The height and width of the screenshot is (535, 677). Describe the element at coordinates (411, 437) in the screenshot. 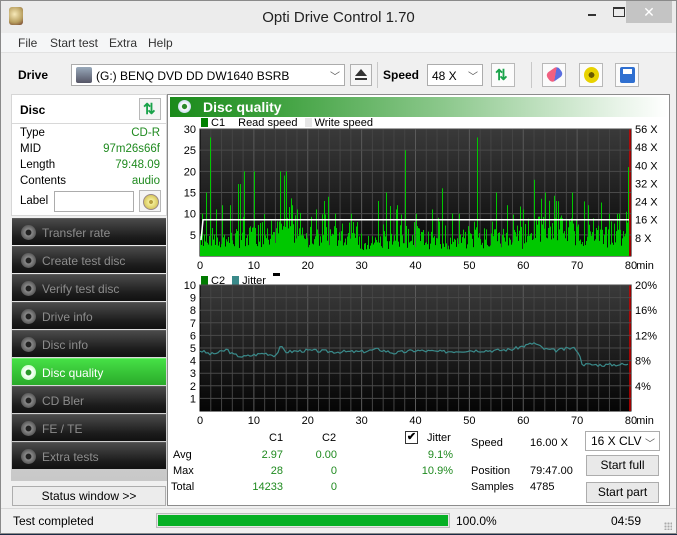

I see `jitter-checkbox: ✔` at that location.